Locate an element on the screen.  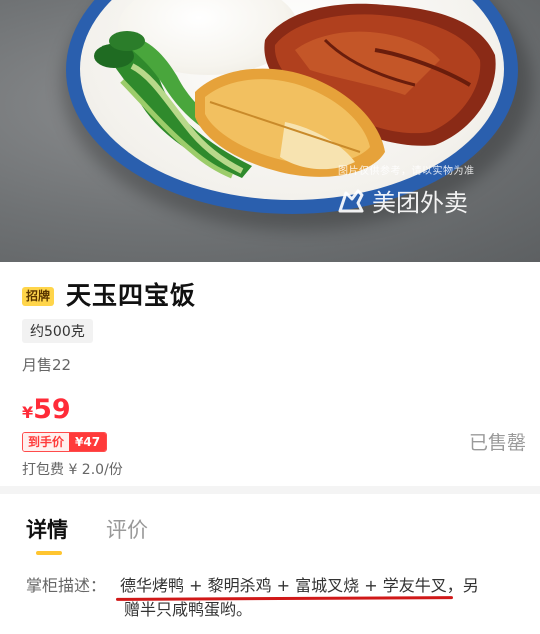
description-highlight: 德华烤鸭 + 黎明杀鸡 + 富城叉烧 + 学友牛叉 is located at coordinates (283, 586).